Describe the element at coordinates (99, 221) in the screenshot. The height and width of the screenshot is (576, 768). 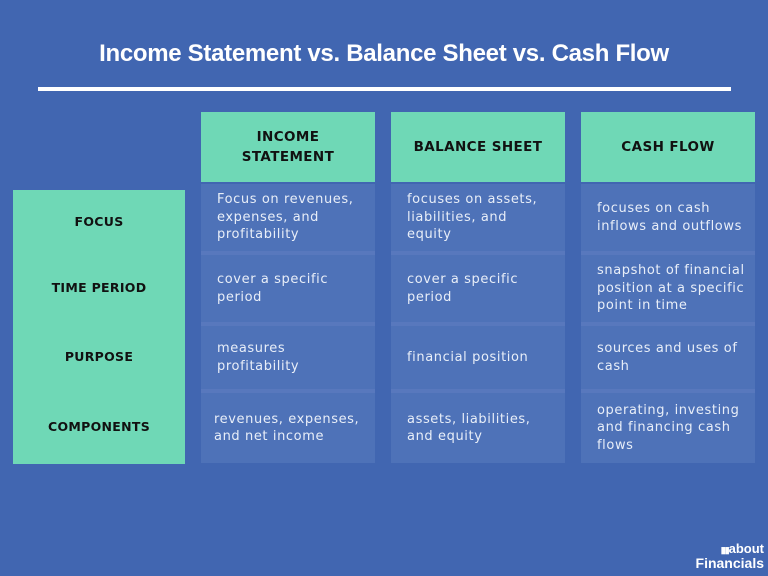
I see `row-label-focus: FOCUS` at that location.